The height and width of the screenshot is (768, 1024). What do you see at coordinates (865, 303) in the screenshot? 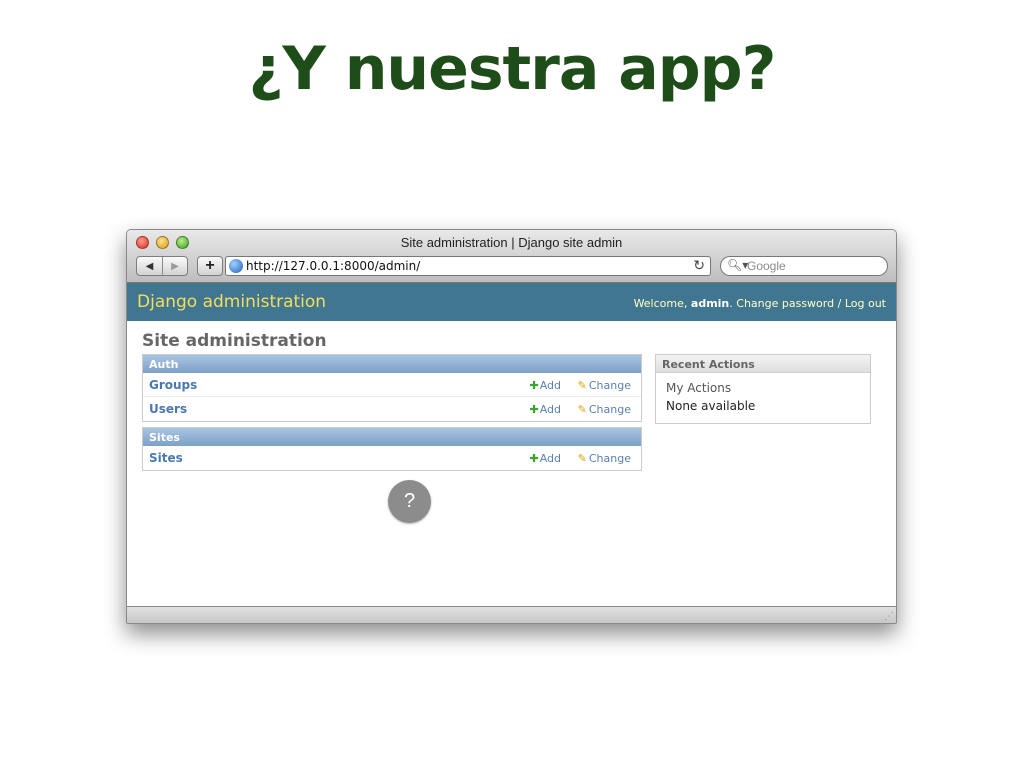
I see `logout-link: Log out` at bounding box center [865, 303].